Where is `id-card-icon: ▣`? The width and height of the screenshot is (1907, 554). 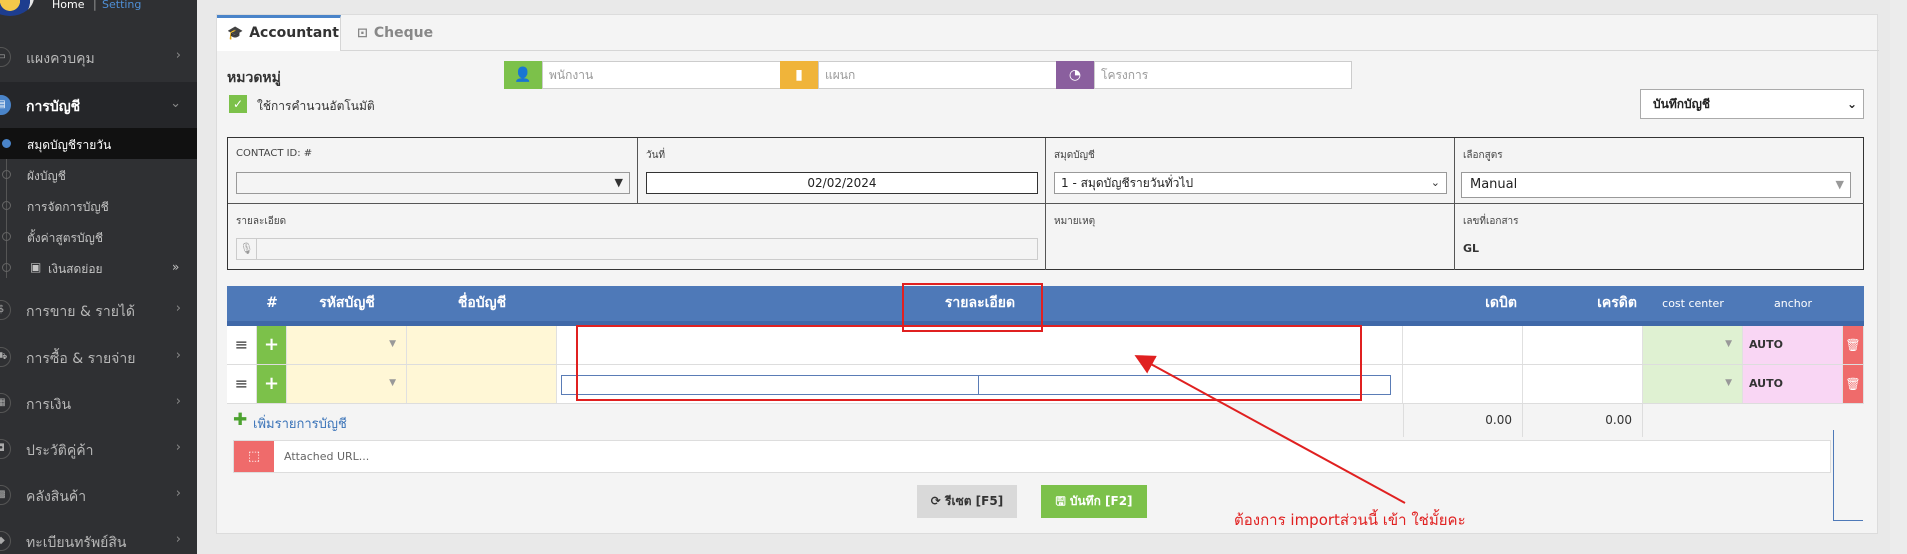 id-card-icon: ▣ is located at coordinates (36, 267).